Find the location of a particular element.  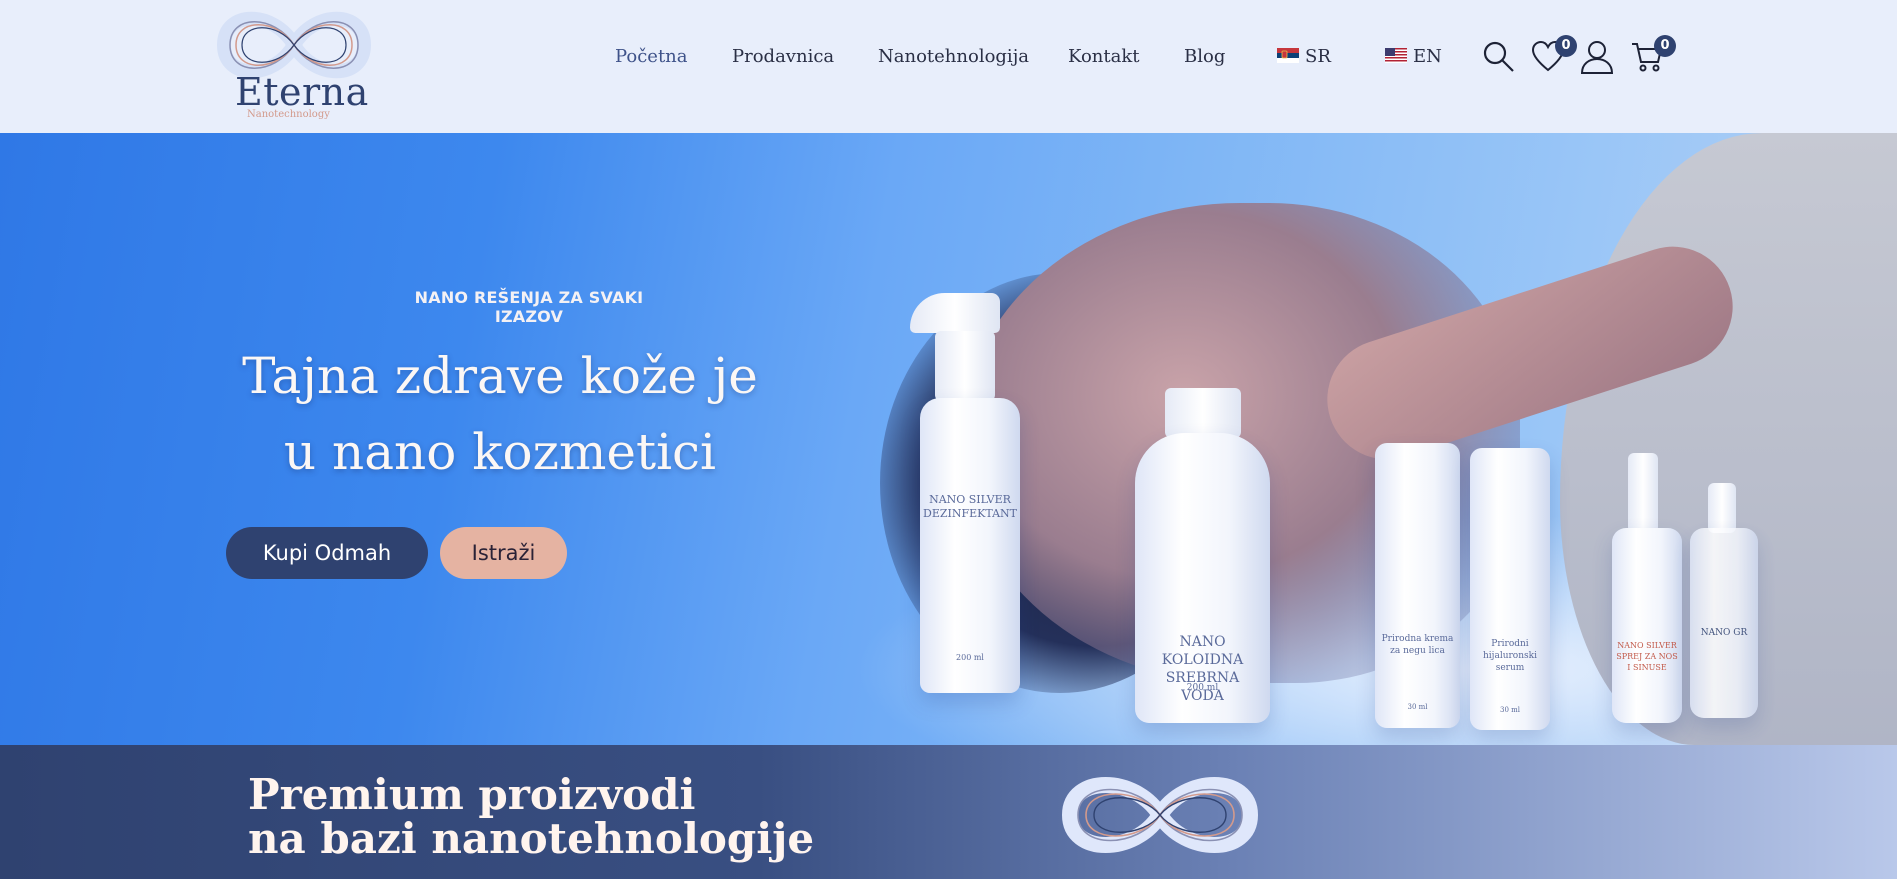

spray-bottle-body: NANO SILVER DEZINFEKTANT 200 ml is located at coordinates (970, 545).